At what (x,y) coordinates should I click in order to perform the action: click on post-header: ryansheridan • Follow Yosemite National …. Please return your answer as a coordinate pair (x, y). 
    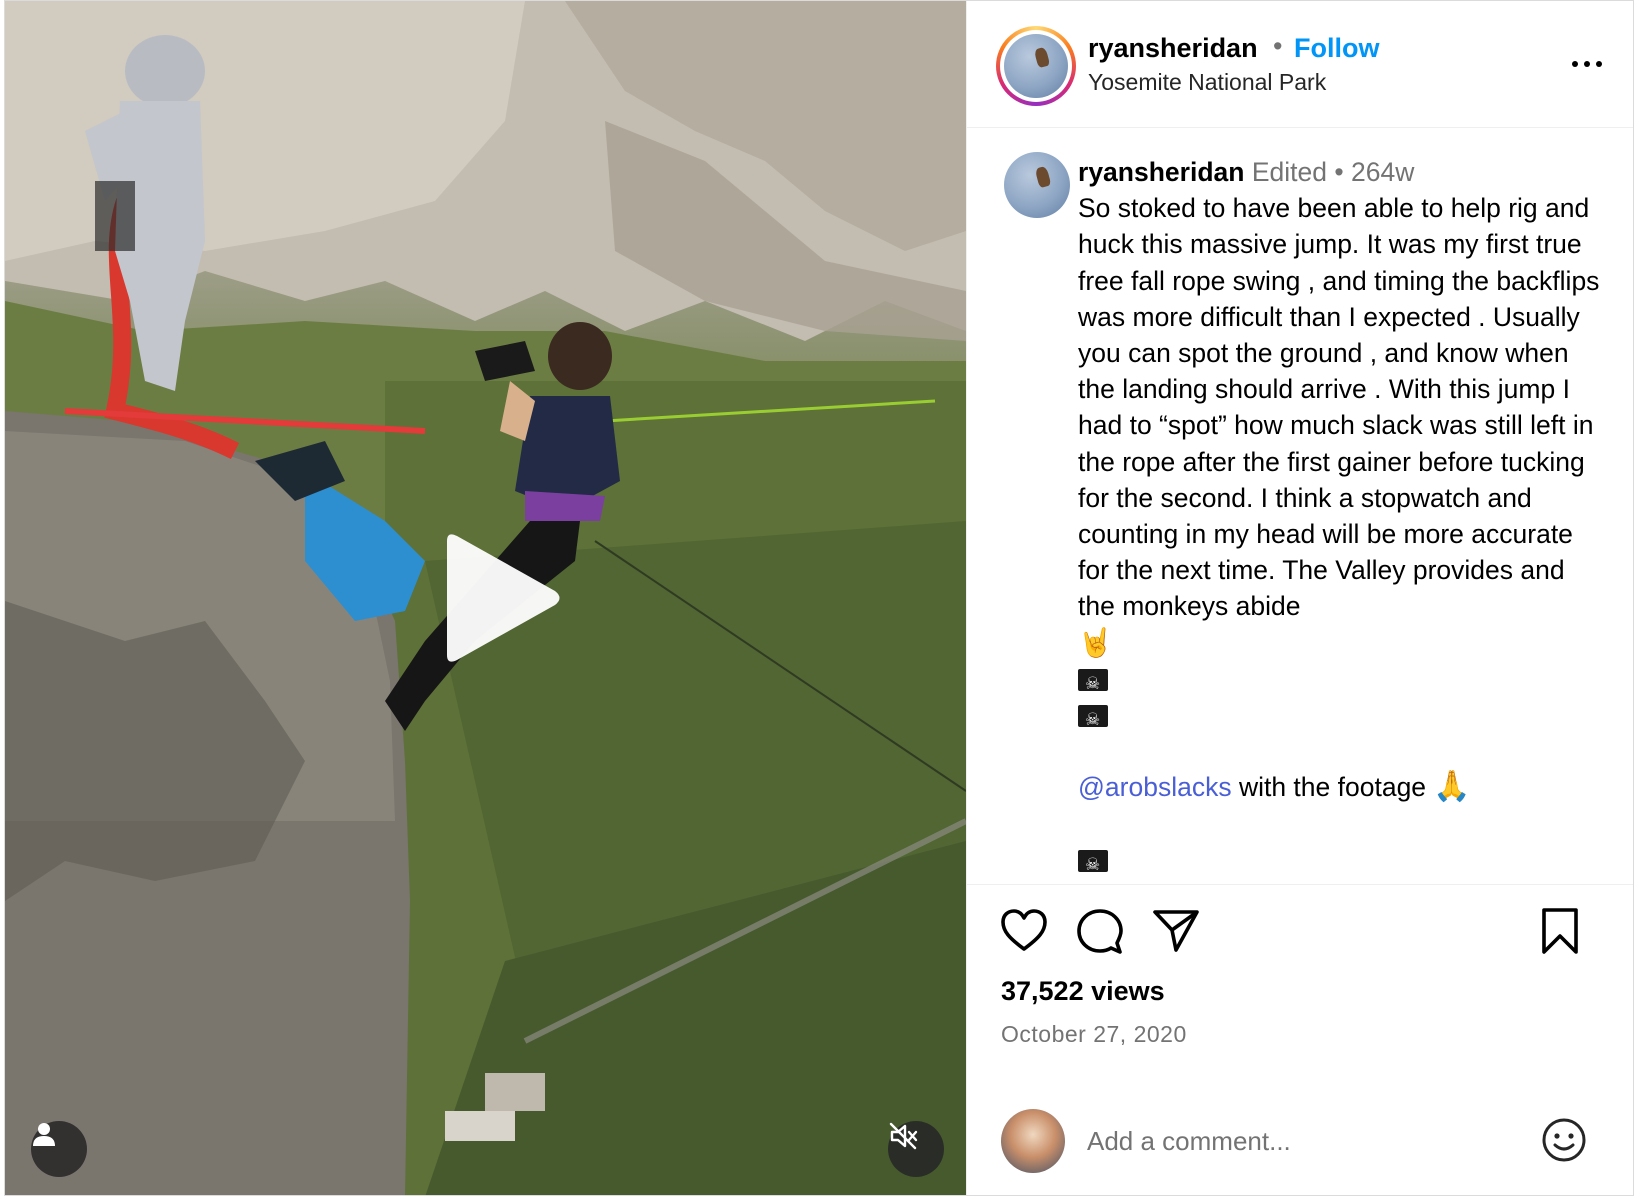
    Looking at the image, I should click on (1300, 64).